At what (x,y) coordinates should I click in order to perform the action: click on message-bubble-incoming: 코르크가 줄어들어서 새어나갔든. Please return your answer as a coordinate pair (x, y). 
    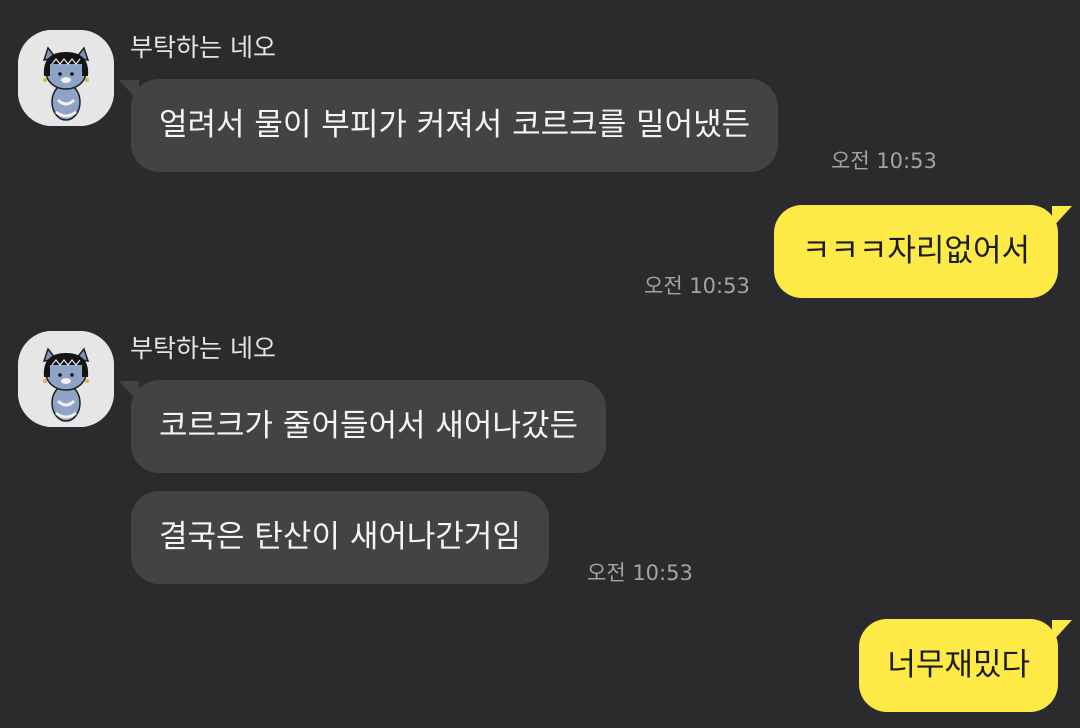
    Looking at the image, I should click on (368, 426).